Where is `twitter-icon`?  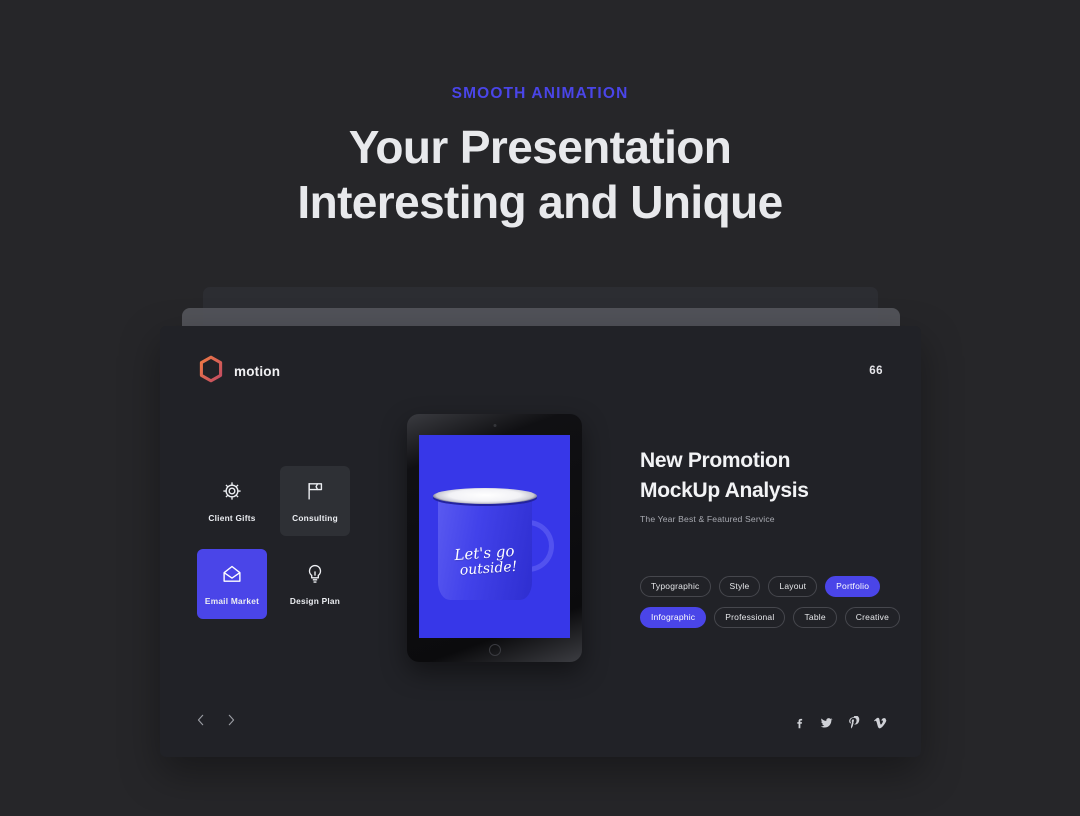
twitter-icon is located at coordinates (826, 722).